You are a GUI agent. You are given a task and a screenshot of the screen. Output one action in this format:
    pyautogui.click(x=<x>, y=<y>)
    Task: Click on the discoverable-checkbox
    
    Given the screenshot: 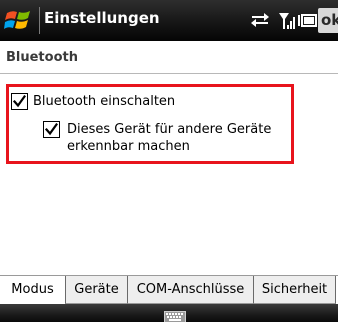 What is the action you would take?
    pyautogui.click(x=51, y=129)
    